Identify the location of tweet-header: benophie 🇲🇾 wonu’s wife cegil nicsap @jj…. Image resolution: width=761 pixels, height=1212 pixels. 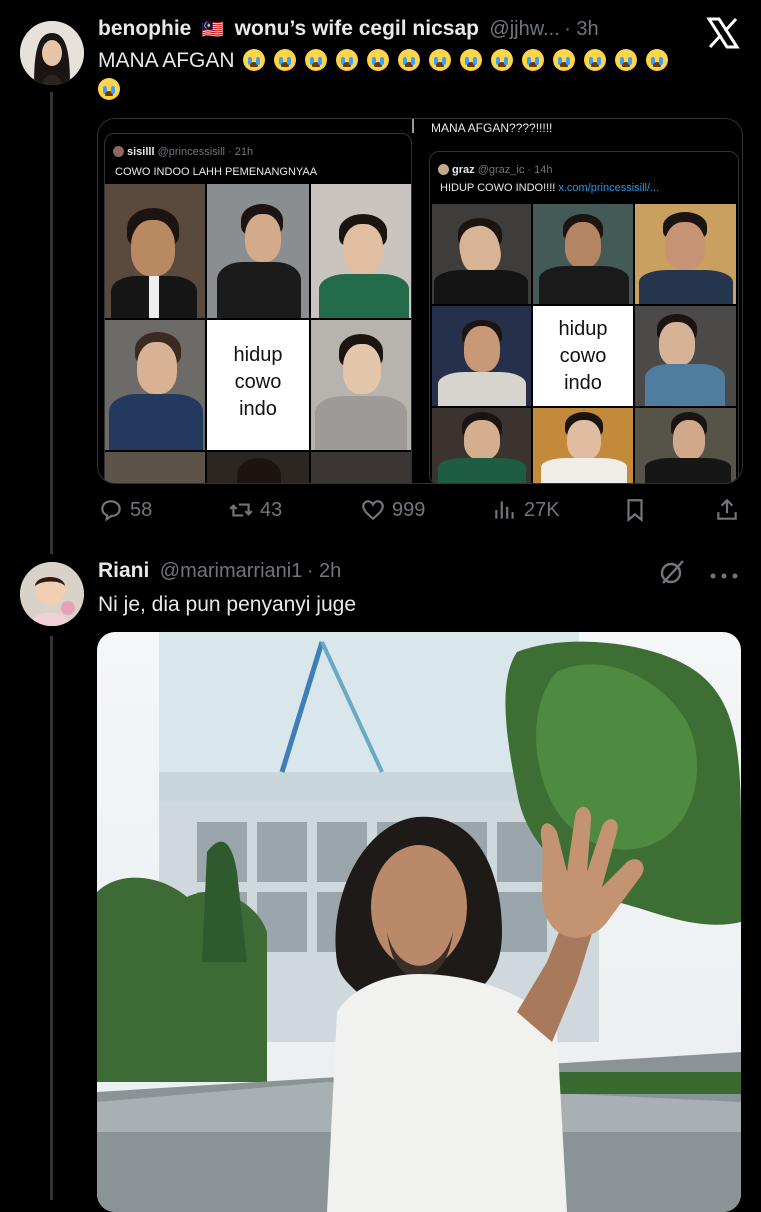
(348, 29).